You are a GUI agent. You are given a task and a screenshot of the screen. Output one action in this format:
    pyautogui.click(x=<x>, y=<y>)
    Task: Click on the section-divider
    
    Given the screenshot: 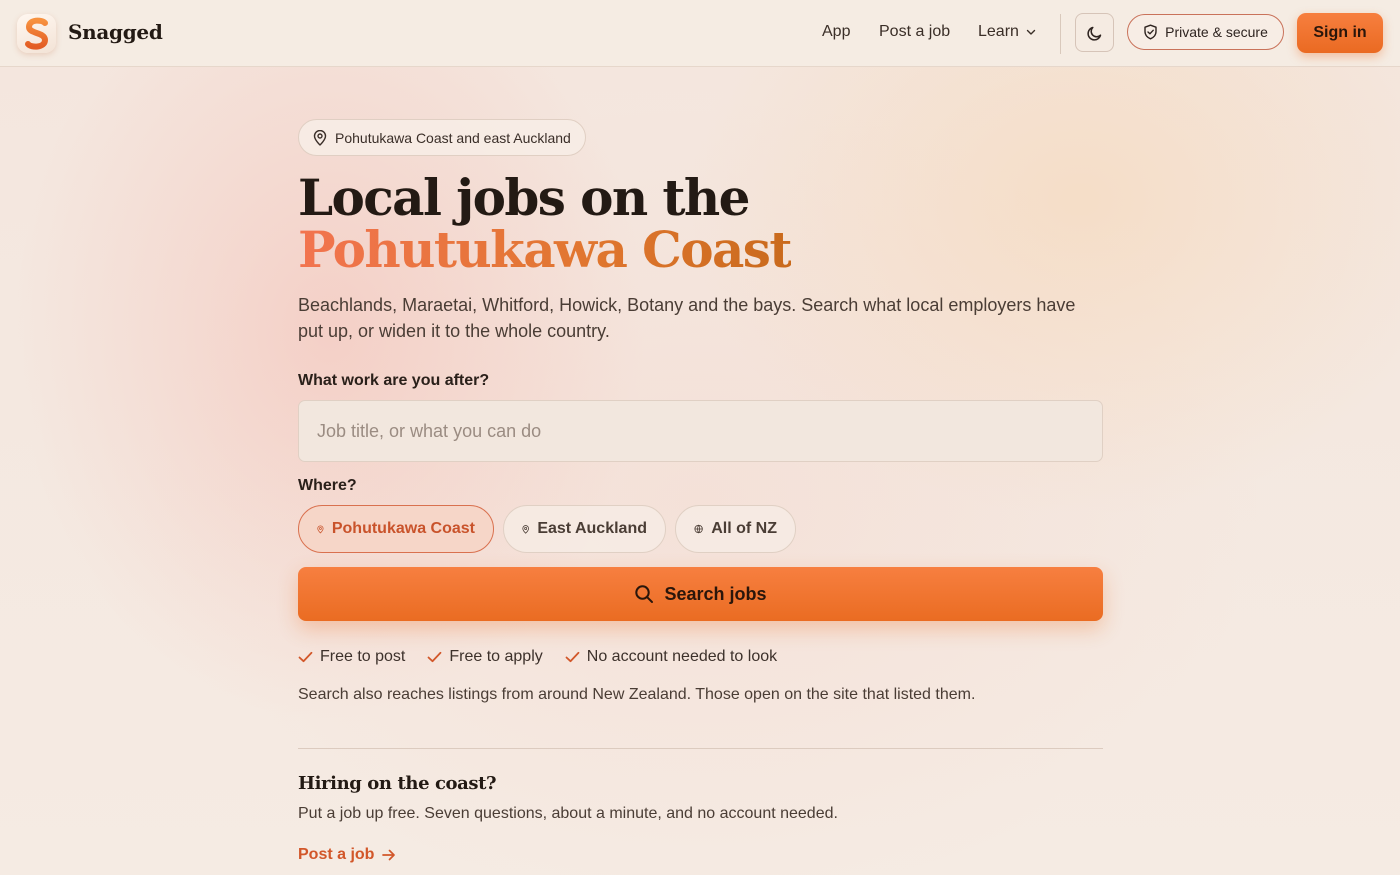 What is the action you would take?
    pyautogui.click(x=700, y=748)
    